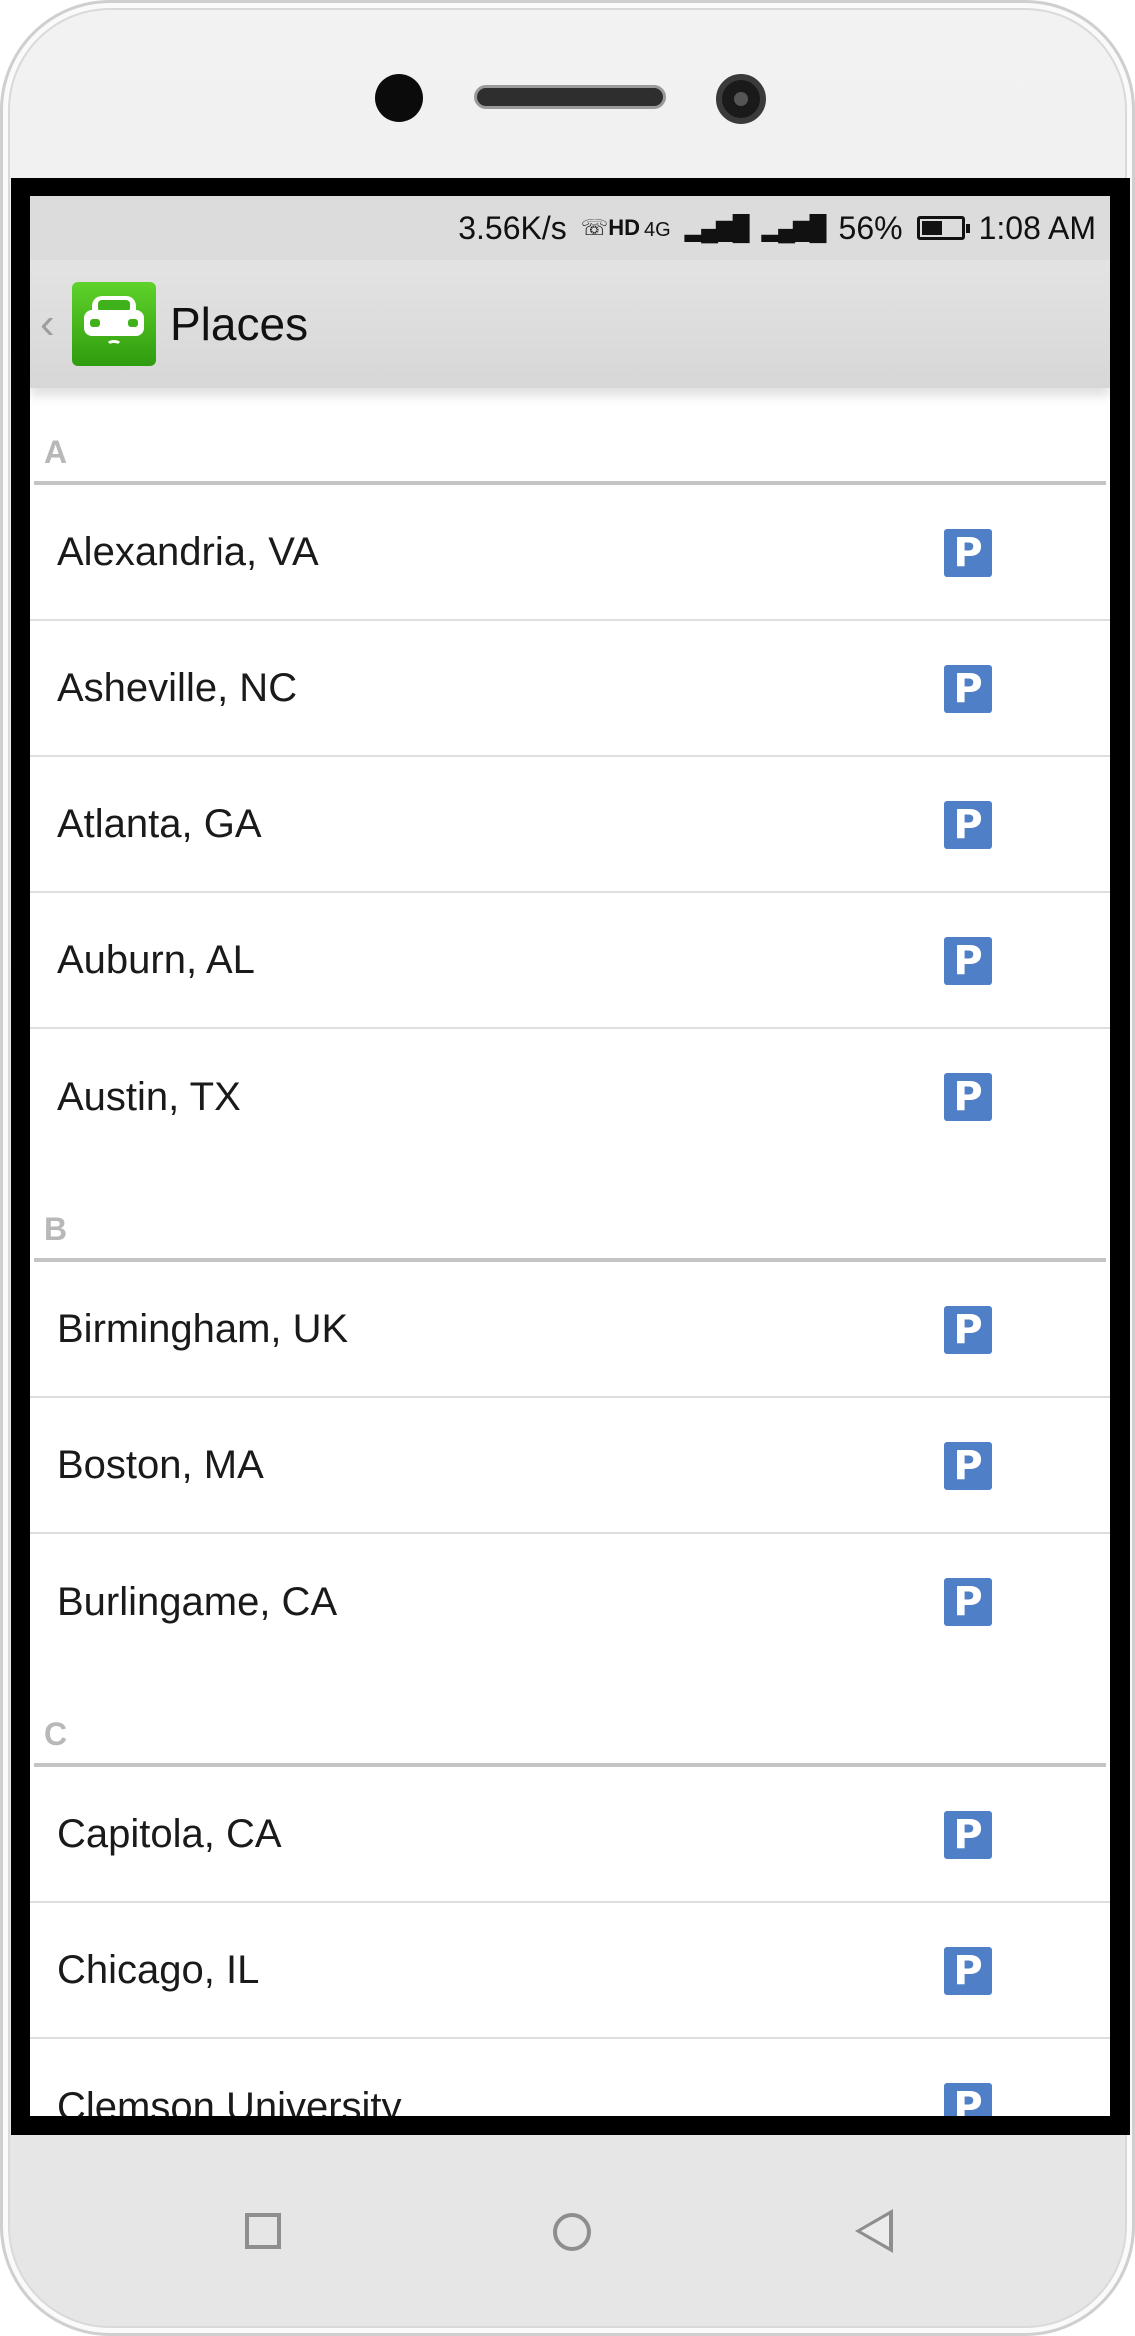  Describe the element at coordinates (158, 1969) in the screenshot. I see `place-name: Chicago, IL` at that location.